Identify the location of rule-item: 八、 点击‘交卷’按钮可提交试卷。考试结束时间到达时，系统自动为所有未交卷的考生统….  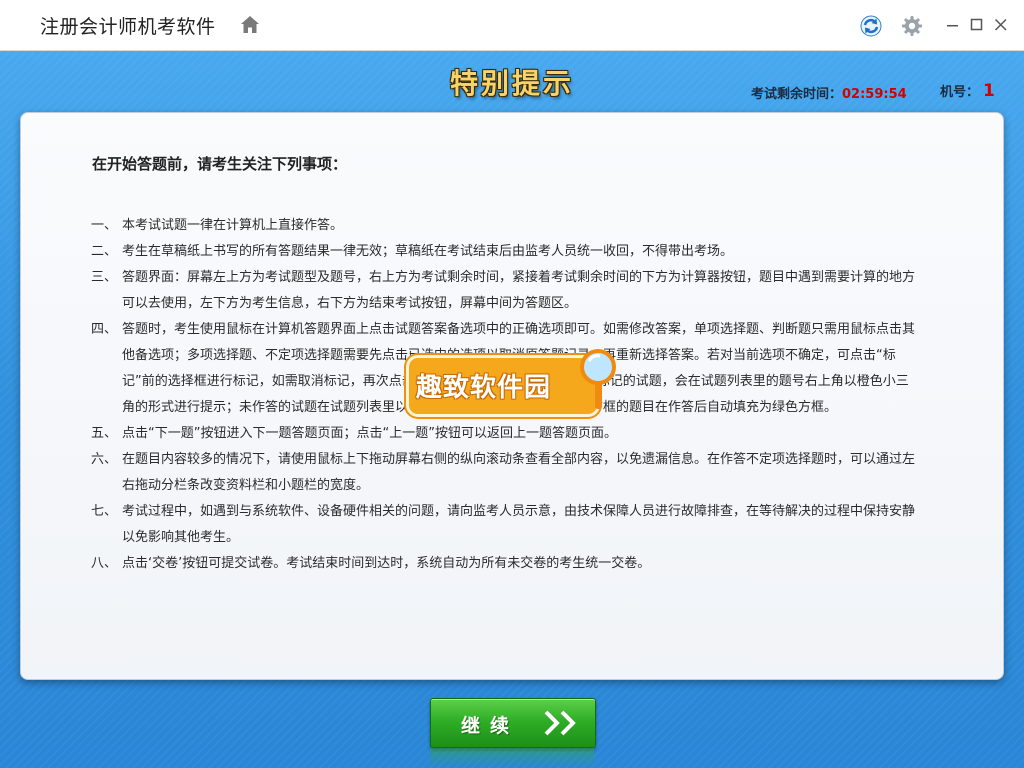
(506, 564).